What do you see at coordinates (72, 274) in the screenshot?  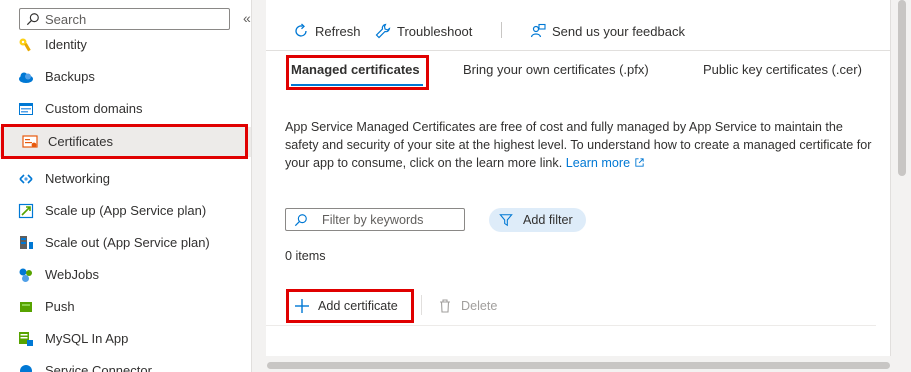 I see `sidebar-item-label: WebJobs` at bounding box center [72, 274].